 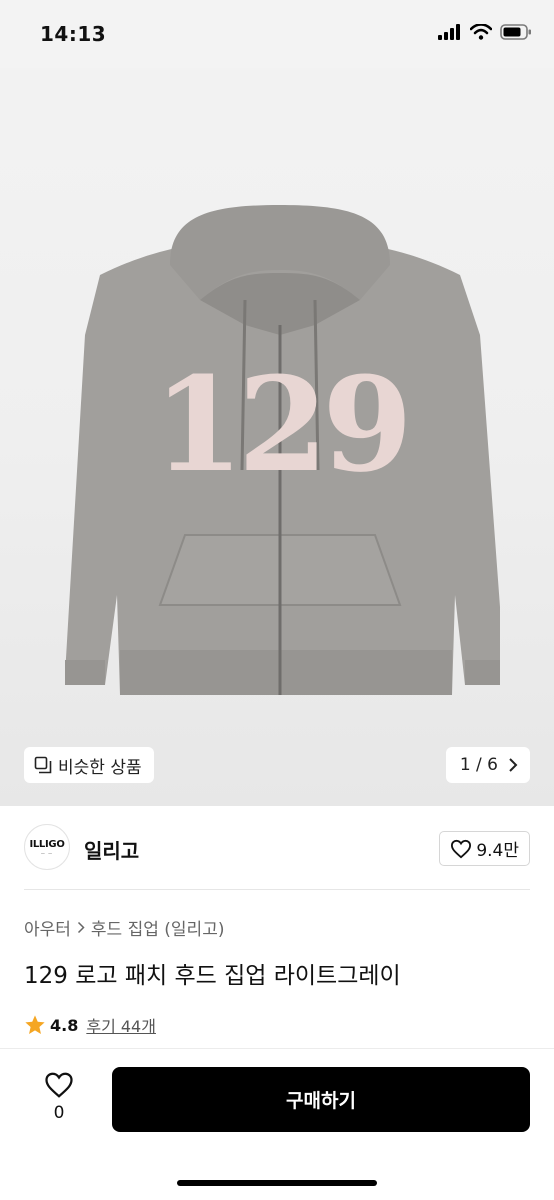 What do you see at coordinates (449, 32) in the screenshot?
I see `cellular-signal-icon` at bounding box center [449, 32].